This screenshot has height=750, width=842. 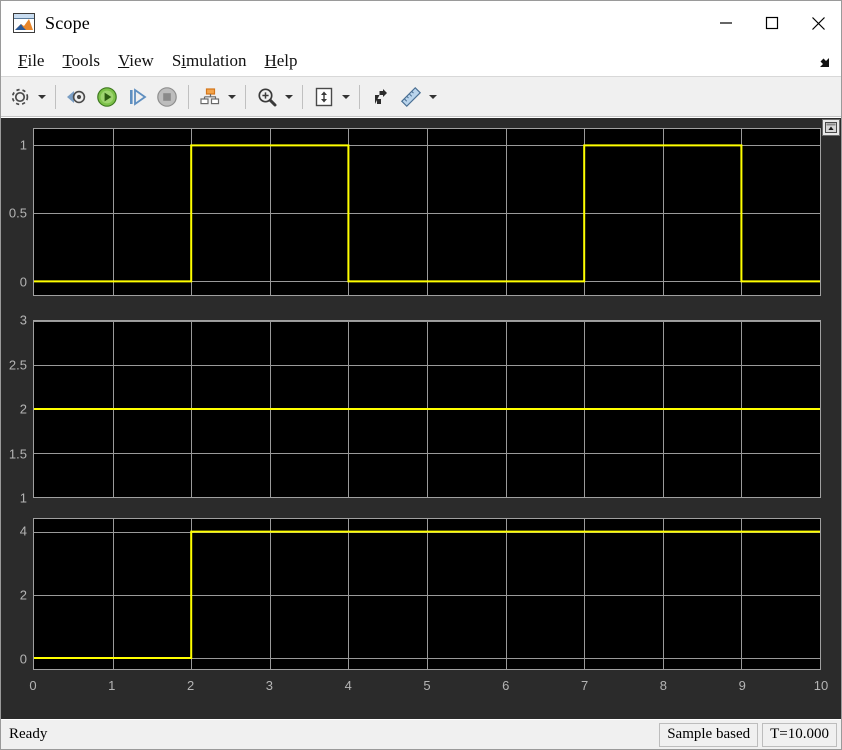 I want to click on gear-icon, so click(x=20, y=96).